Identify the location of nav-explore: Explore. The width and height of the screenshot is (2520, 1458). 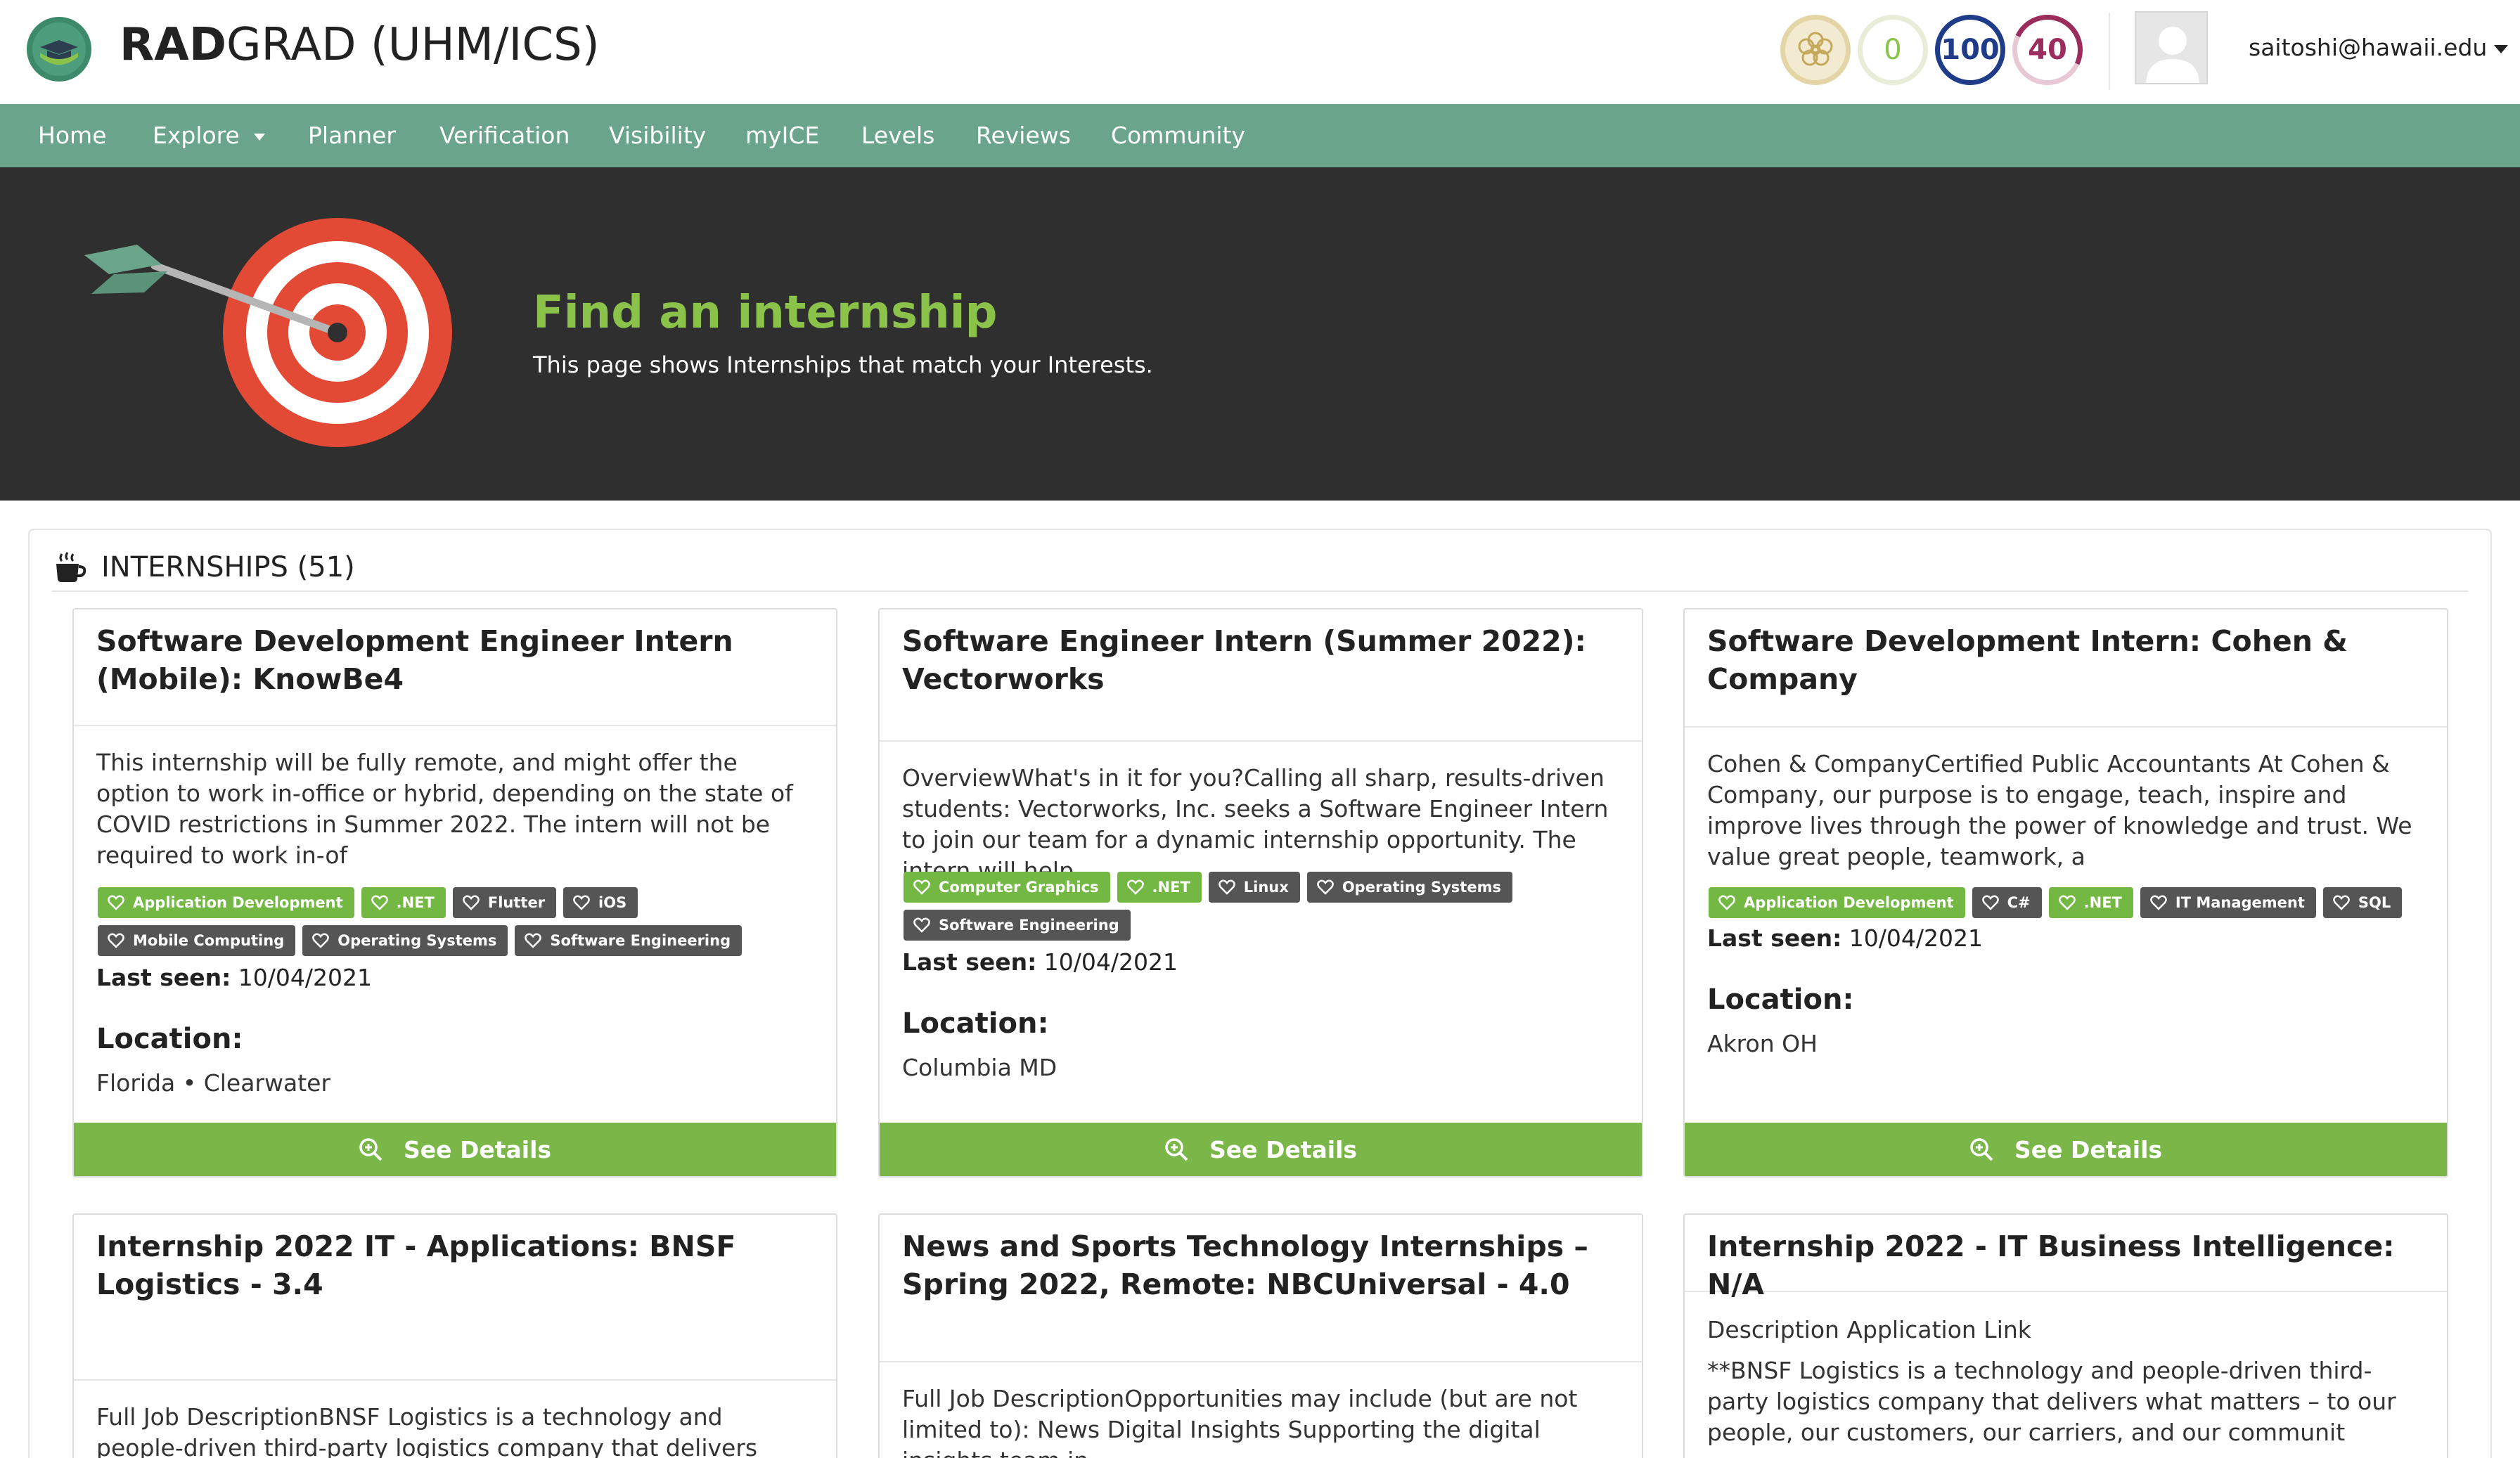
(209, 136).